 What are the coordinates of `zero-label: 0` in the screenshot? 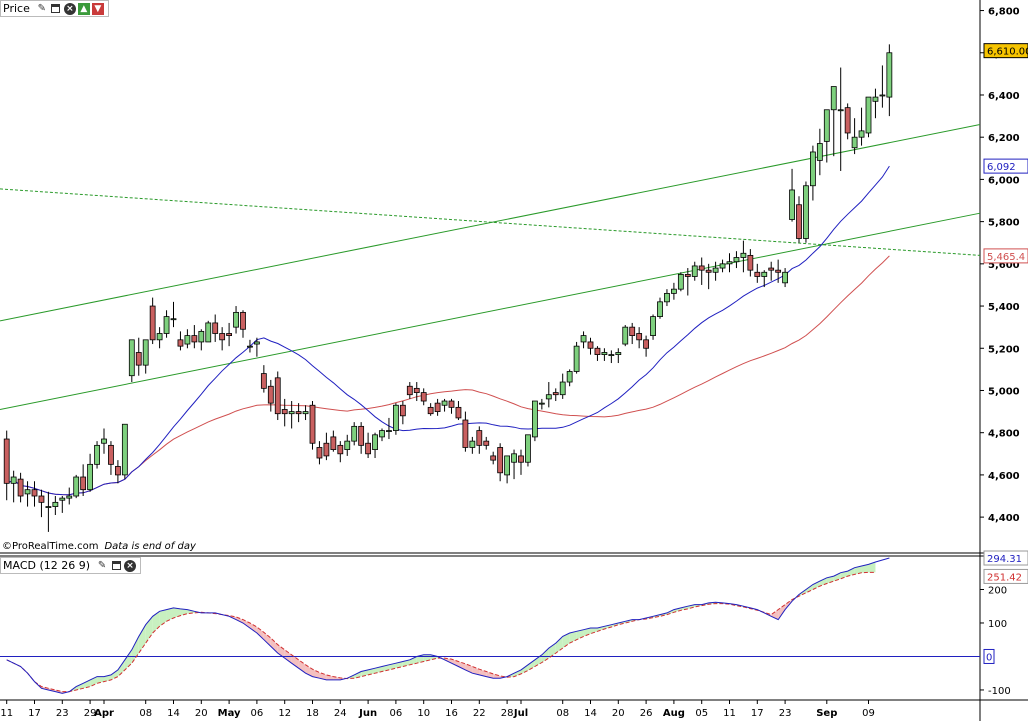 It's located at (989, 656).